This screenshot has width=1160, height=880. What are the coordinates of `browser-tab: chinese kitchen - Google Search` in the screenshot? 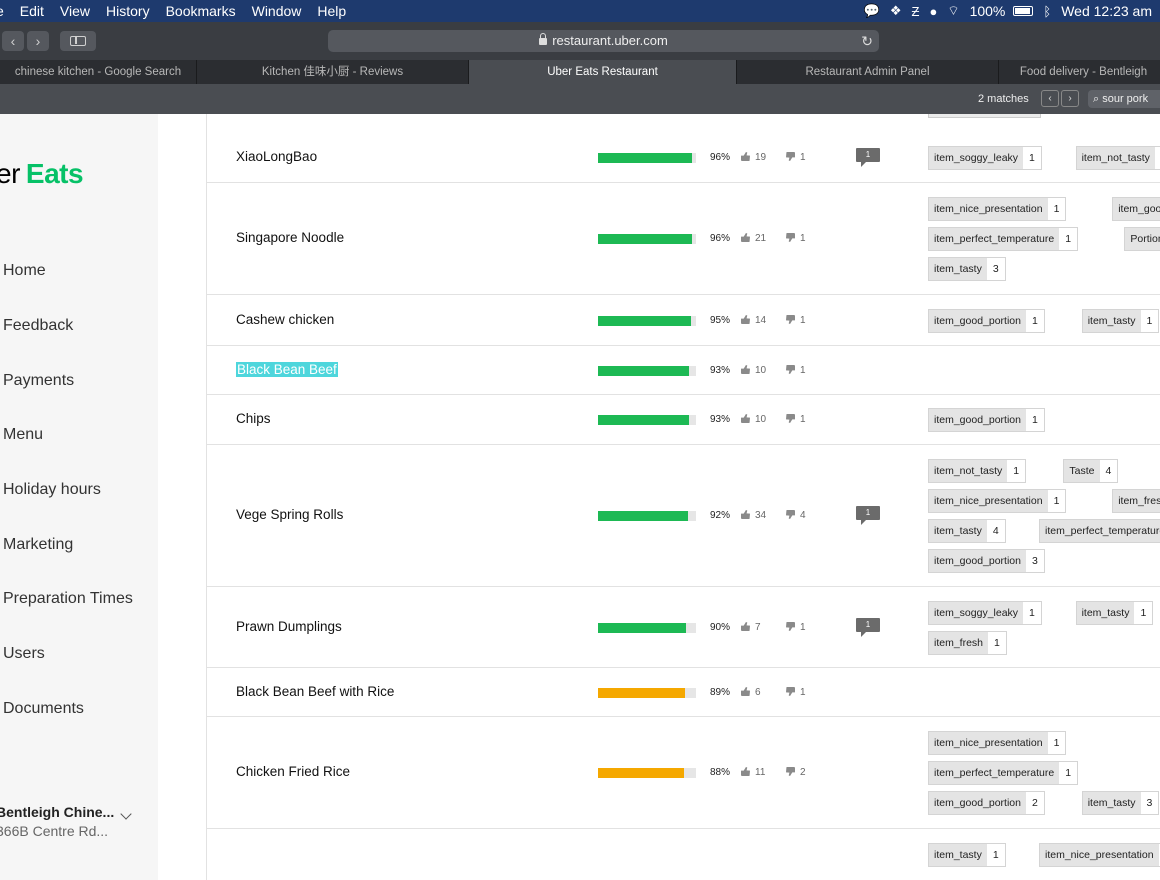 It's located at (98, 72).